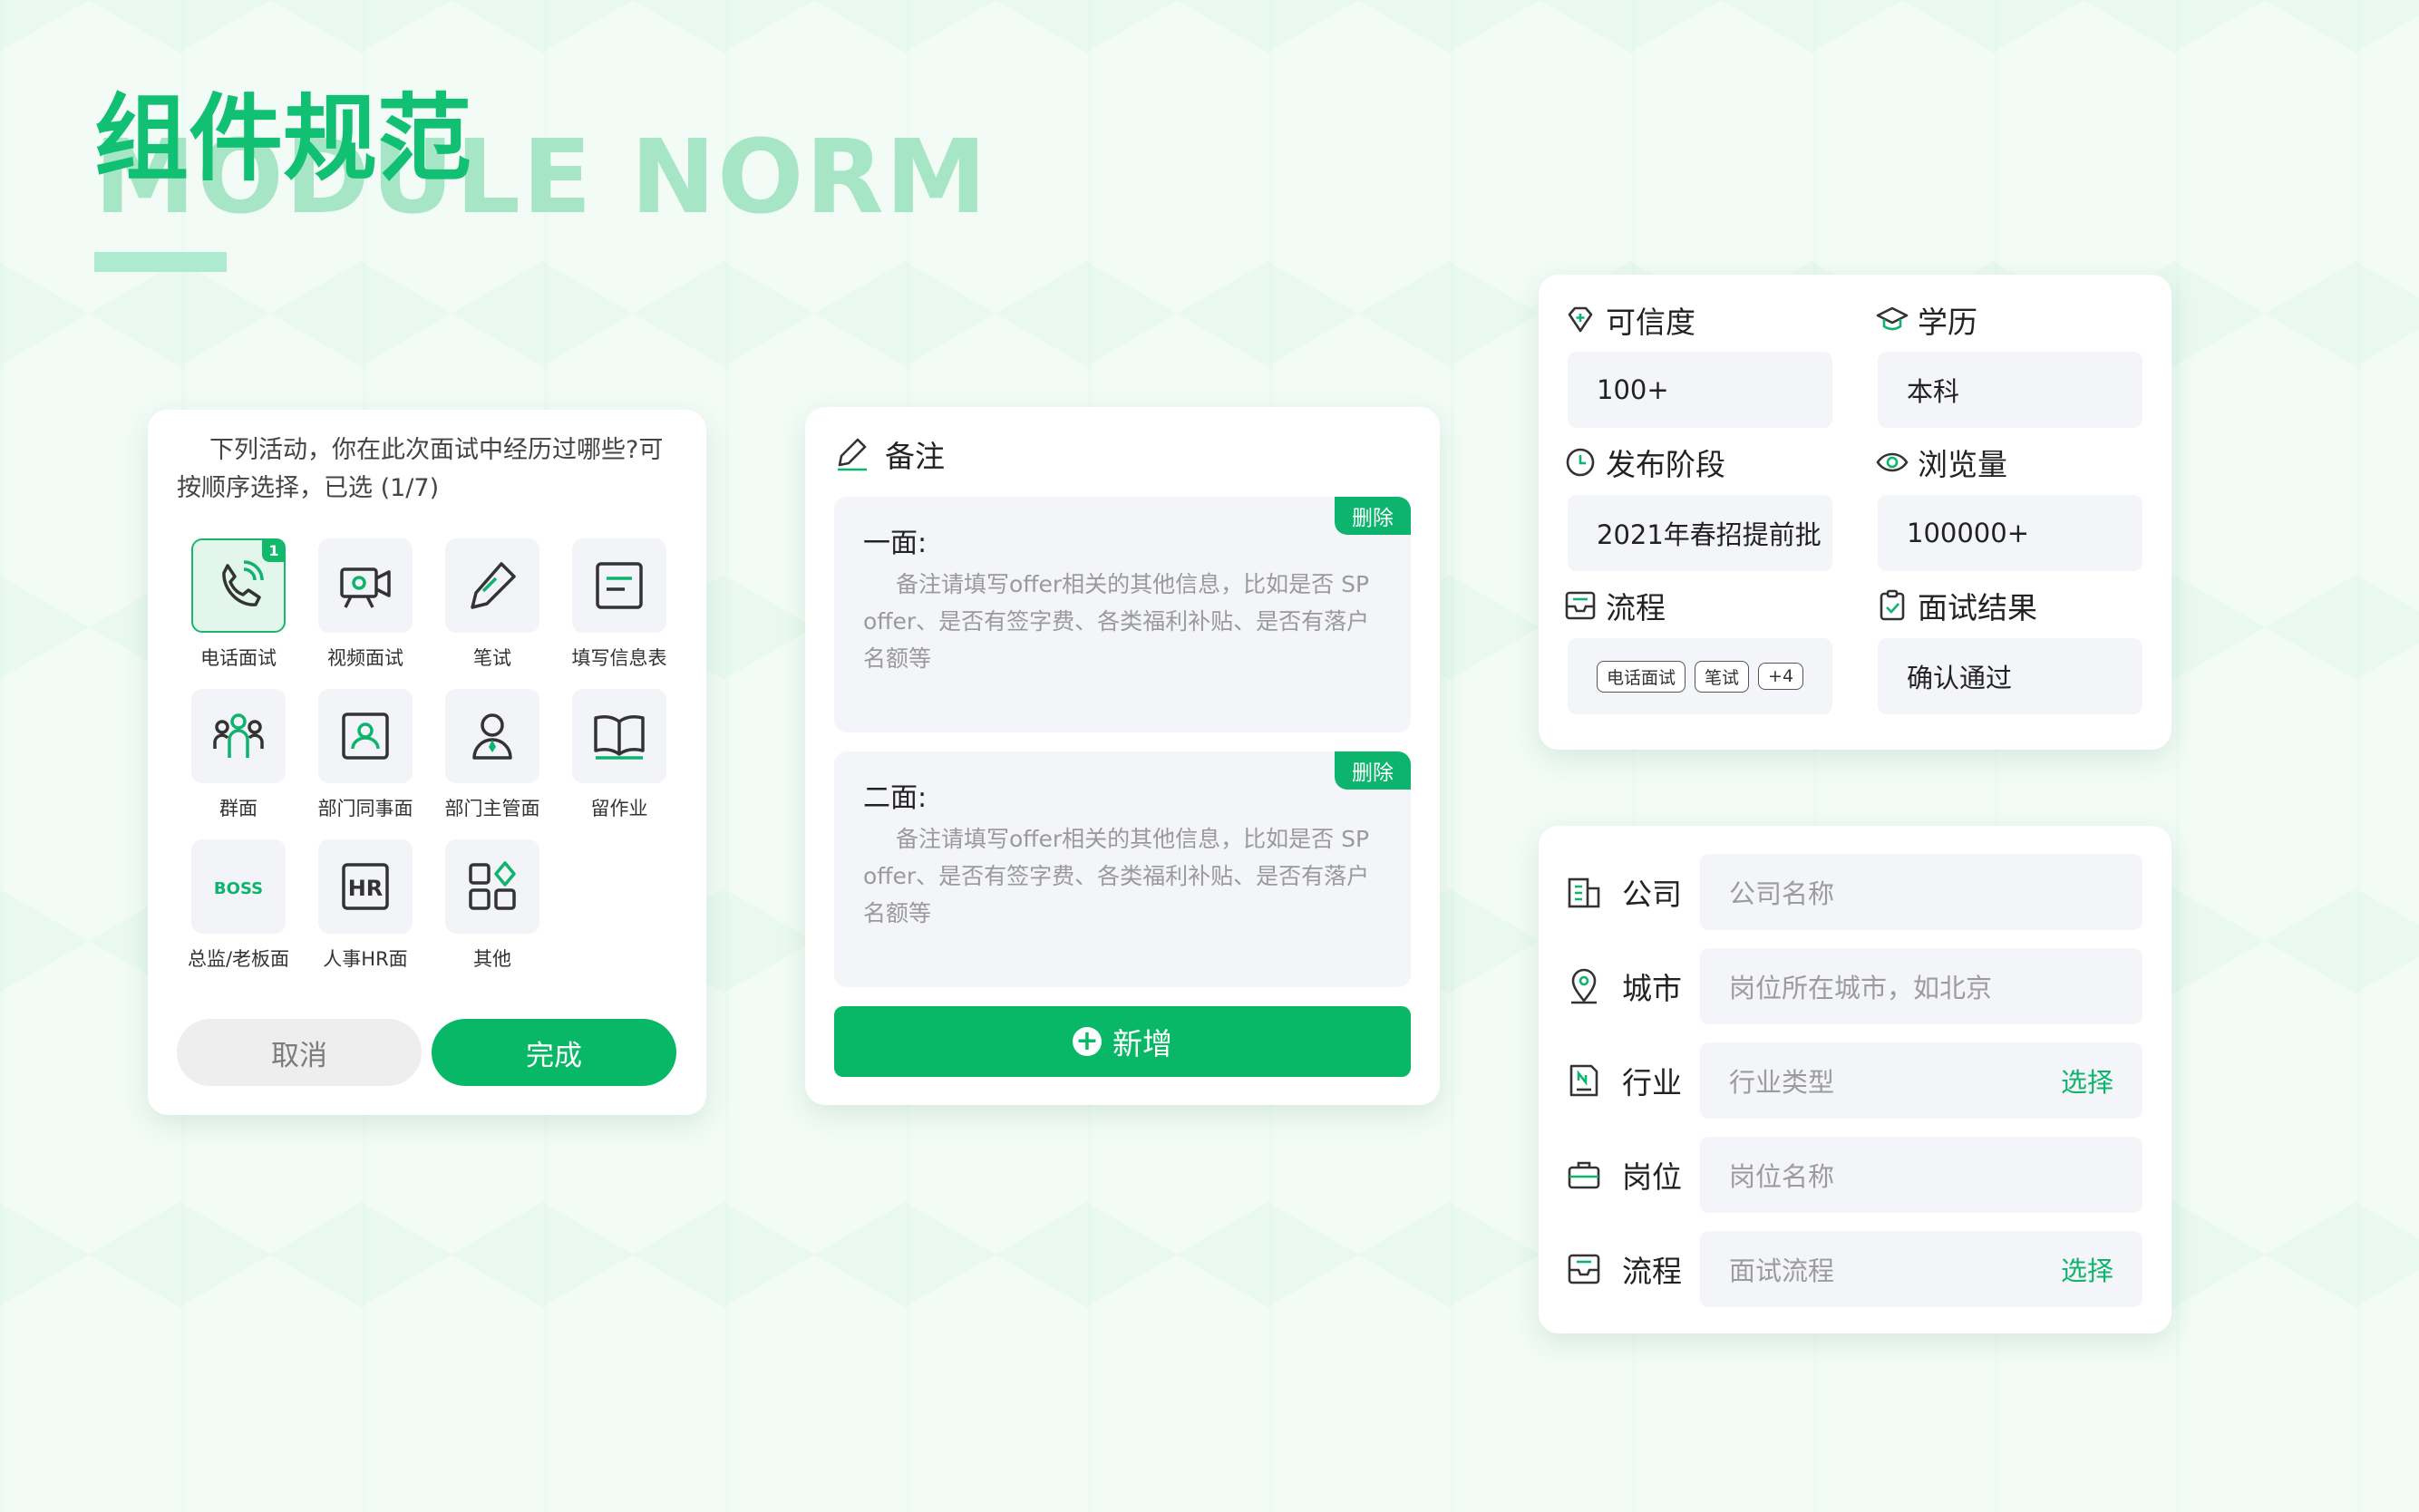 The image size is (2419, 1512). I want to click on option-label: 总监/老板面, so click(239, 959).